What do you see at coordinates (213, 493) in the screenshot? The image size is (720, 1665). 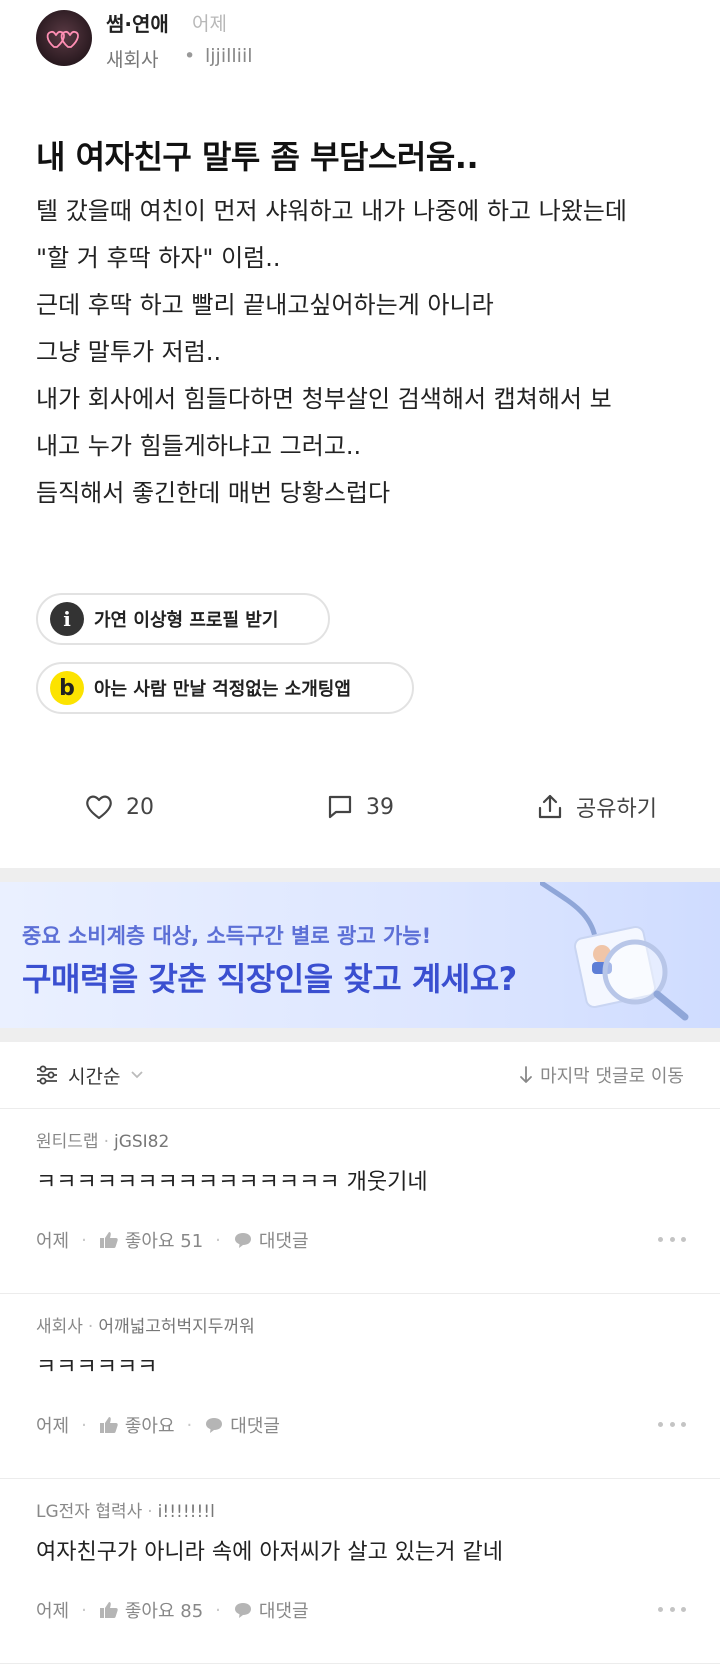 I see `body-line: 듬직해서 좋긴한데 매번 당황스럽다` at bounding box center [213, 493].